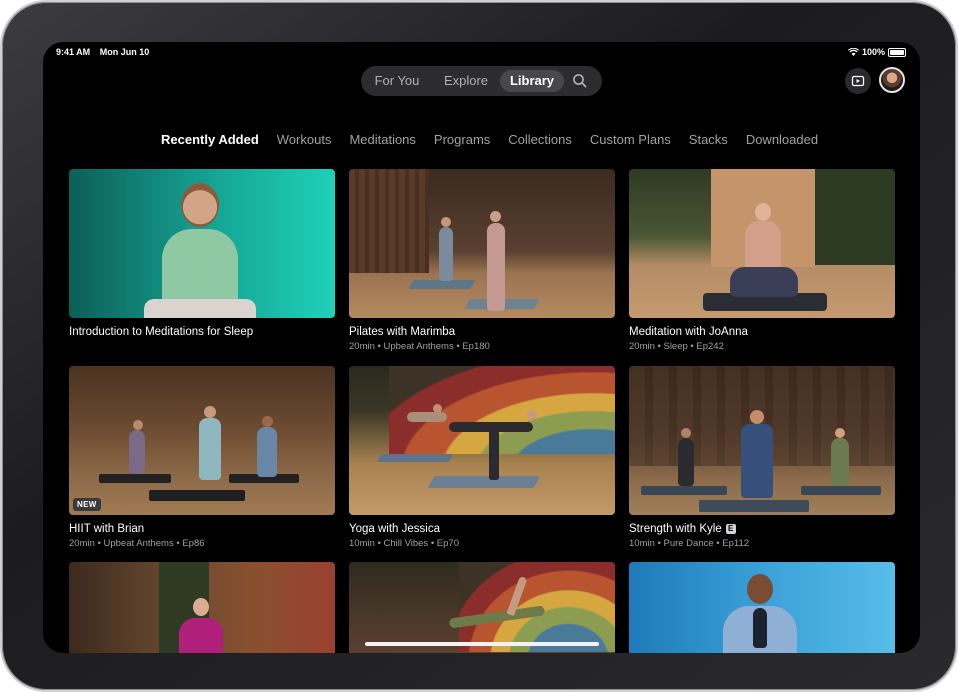 The image size is (958, 692). What do you see at coordinates (708, 139) in the screenshot?
I see `category-stacks: Stacks` at bounding box center [708, 139].